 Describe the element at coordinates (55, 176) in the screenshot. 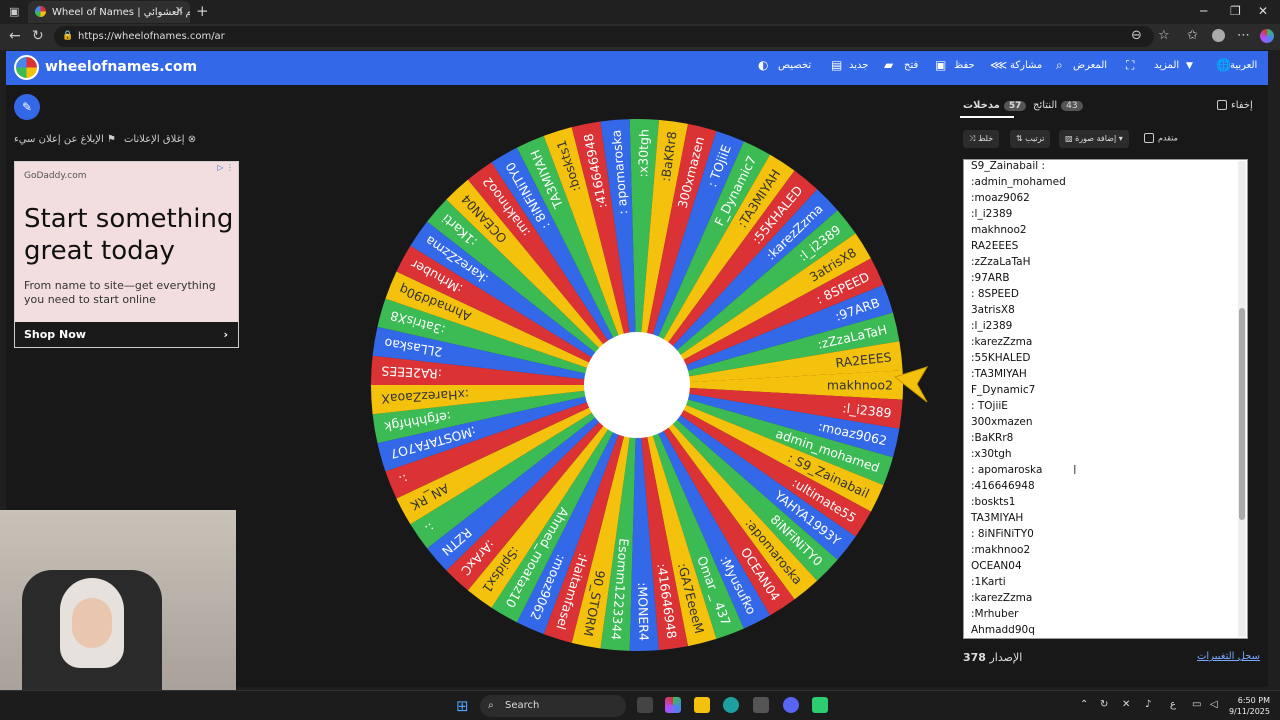

I see `ad-domain: GoDaddy.com` at that location.